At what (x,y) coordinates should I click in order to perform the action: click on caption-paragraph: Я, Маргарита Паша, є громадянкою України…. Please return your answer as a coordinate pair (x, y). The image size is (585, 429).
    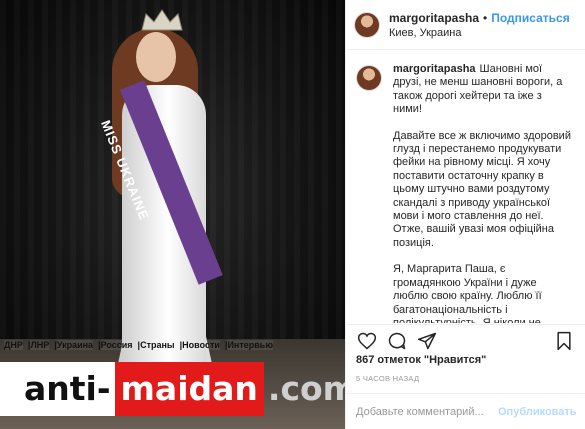
    Looking at the image, I should click on (467, 293).